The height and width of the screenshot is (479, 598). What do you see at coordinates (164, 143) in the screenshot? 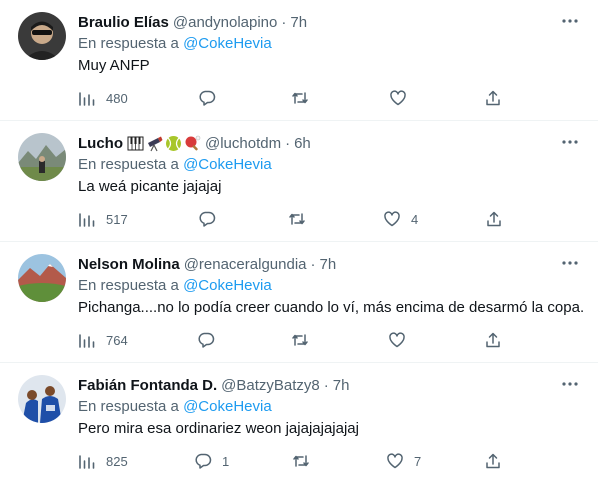
I see `name-emojis` at bounding box center [164, 143].